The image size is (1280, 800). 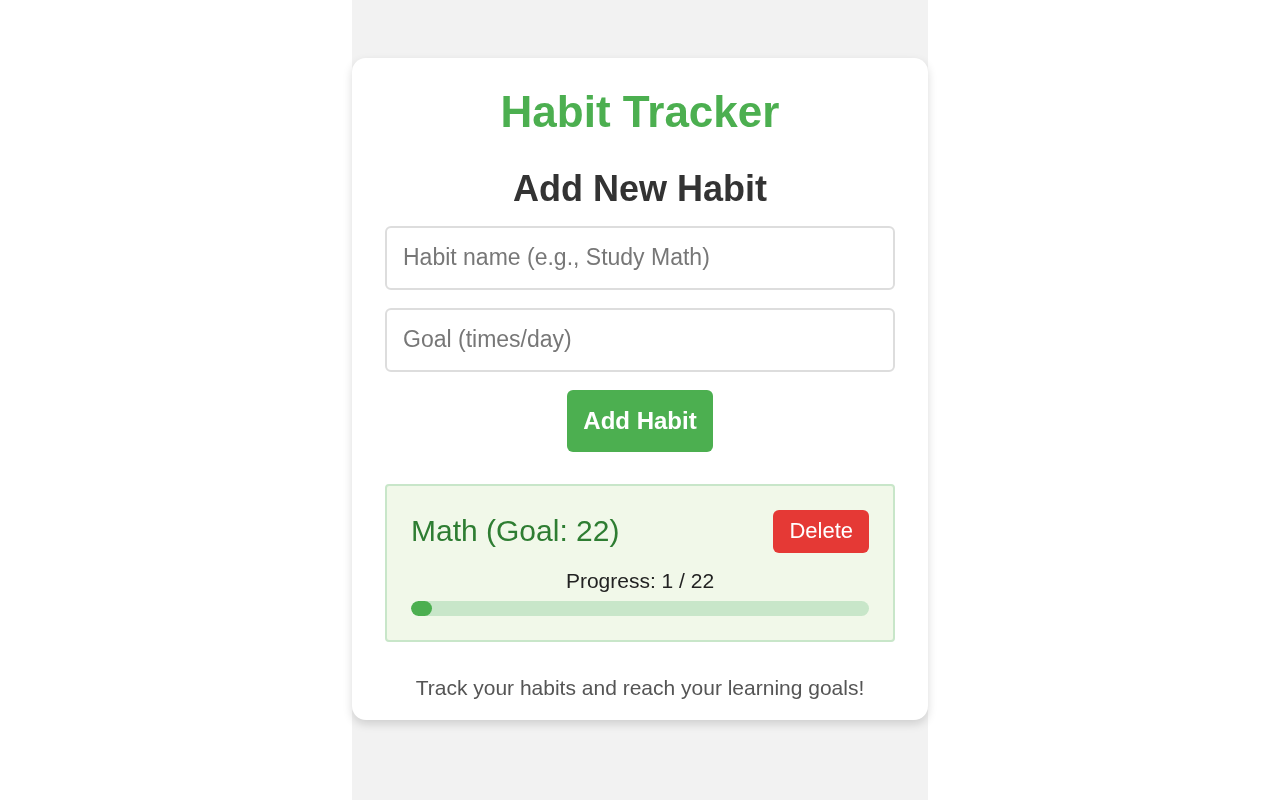 I want to click on delete-button: Delete, so click(x=821, y=531).